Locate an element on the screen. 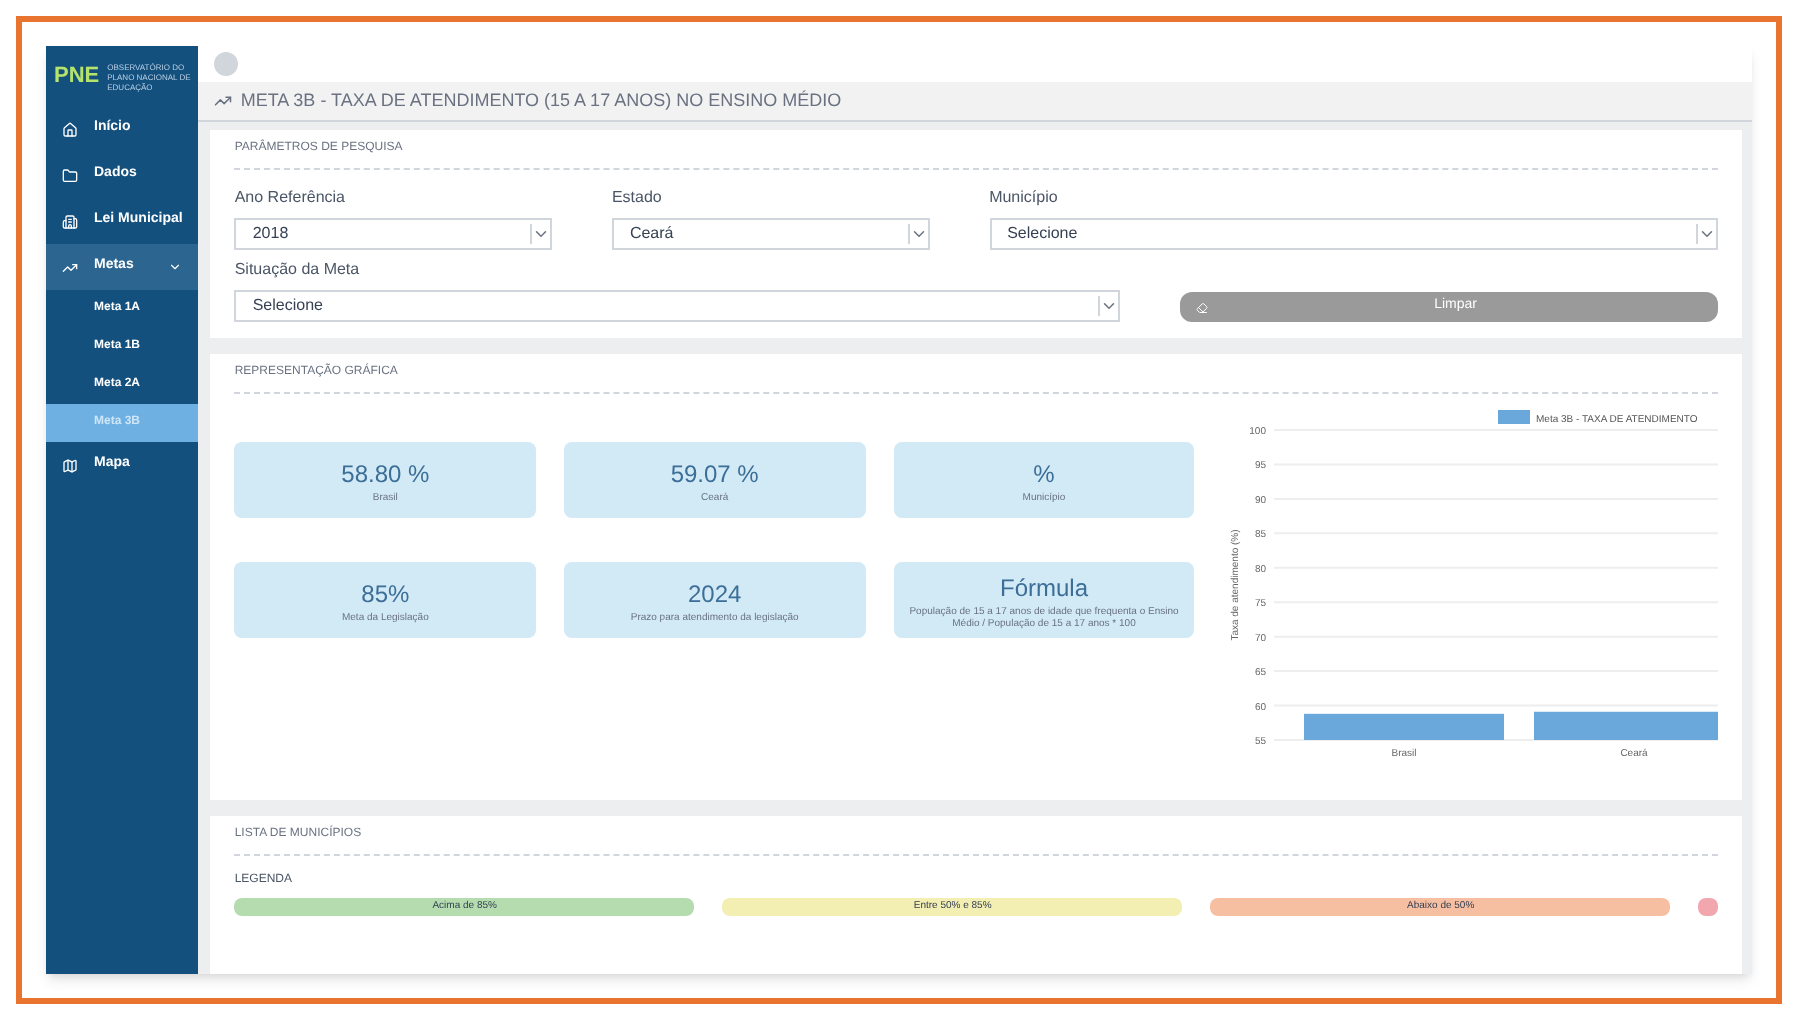 The width and height of the screenshot is (1798, 1020). folder-icon is located at coordinates (70, 175).